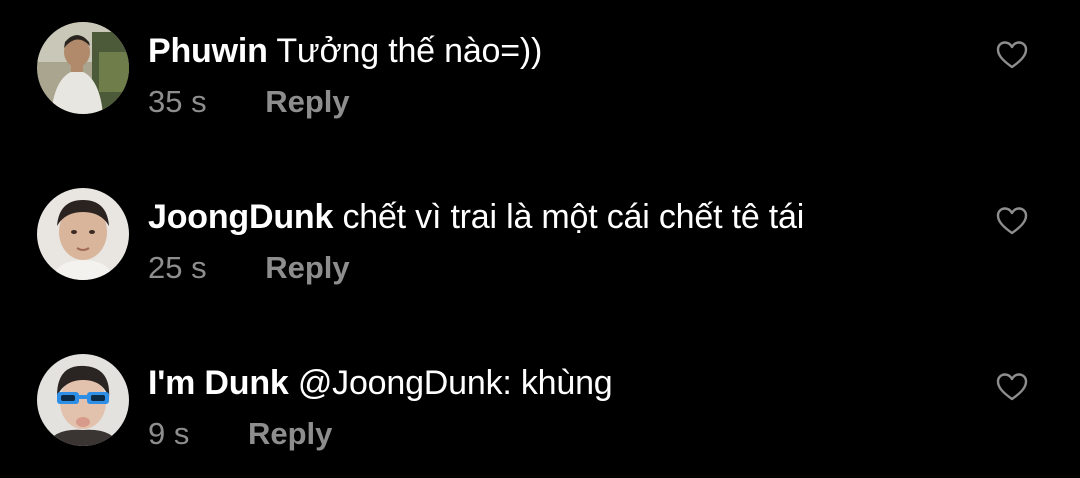  I want to click on comment-message: Tưởng thế nào=)), so click(409, 51).